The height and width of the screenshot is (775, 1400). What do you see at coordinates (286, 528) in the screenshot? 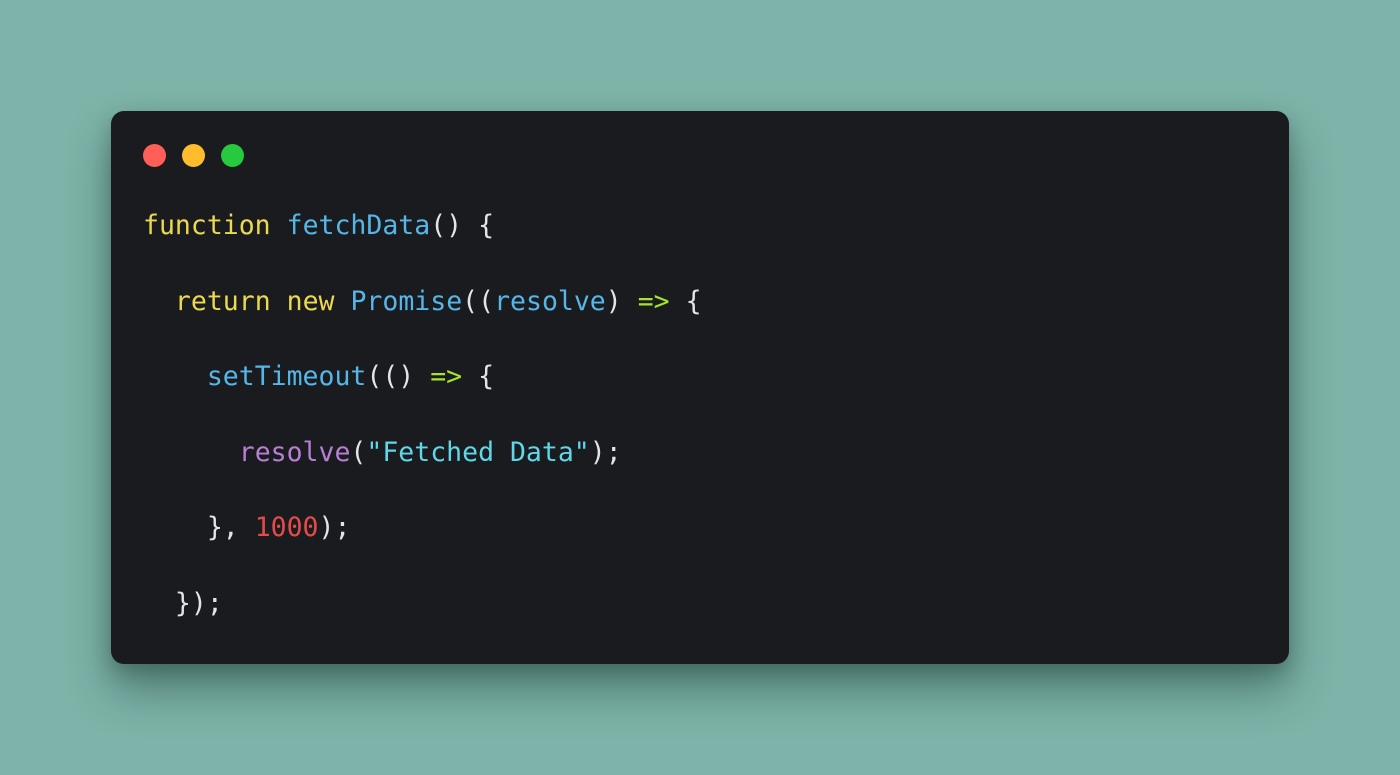
I see `code-token-num: 1000` at bounding box center [286, 528].